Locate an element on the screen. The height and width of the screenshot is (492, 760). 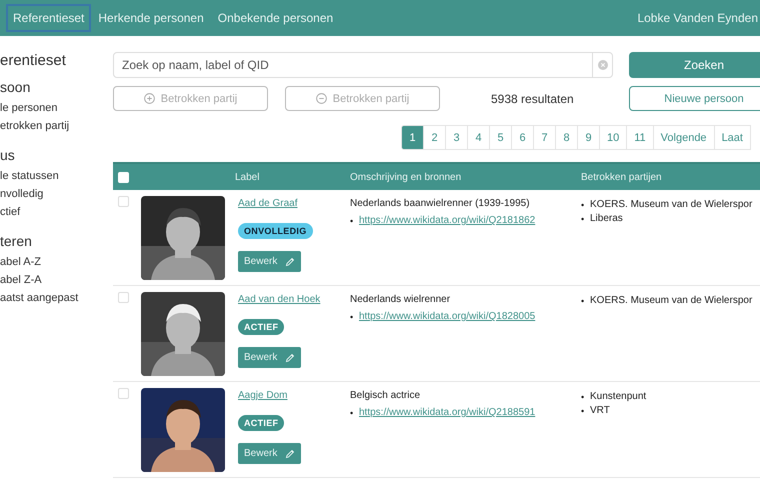
party-item: VRT is located at coordinates (600, 411).